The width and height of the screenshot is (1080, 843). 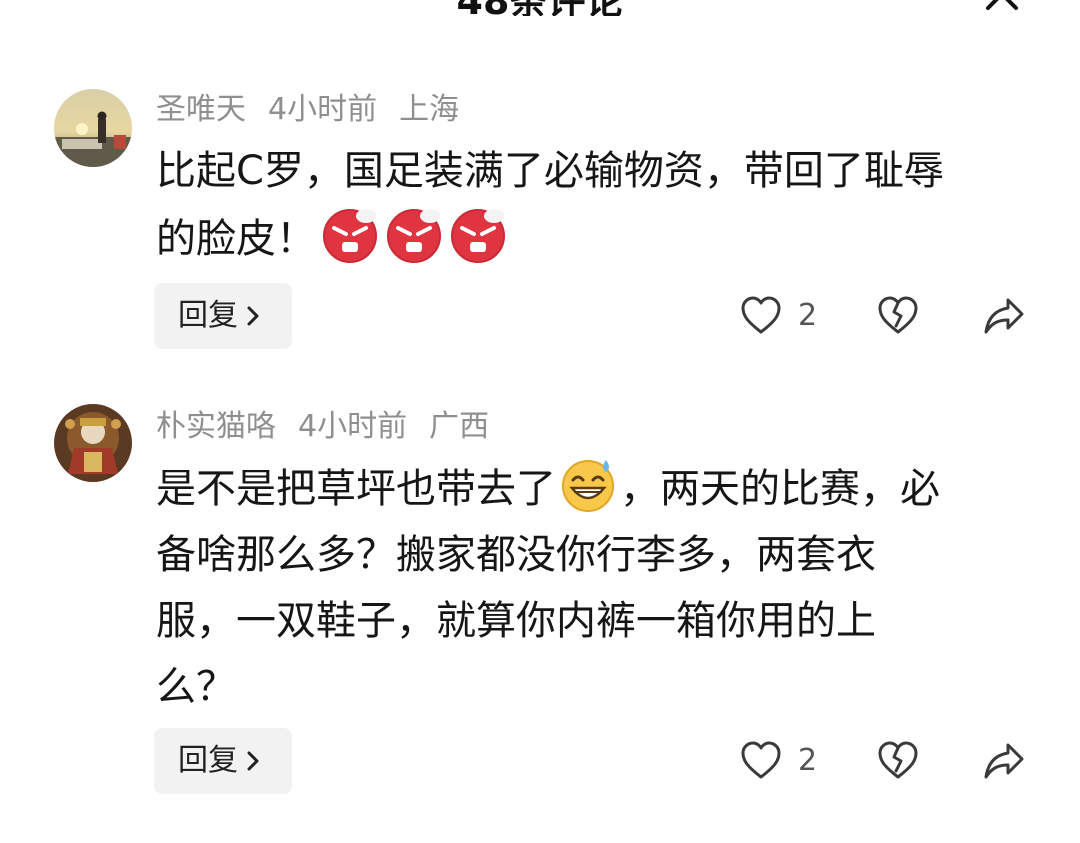 I want to click on comments-header: 48条评论, so click(x=540, y=8).